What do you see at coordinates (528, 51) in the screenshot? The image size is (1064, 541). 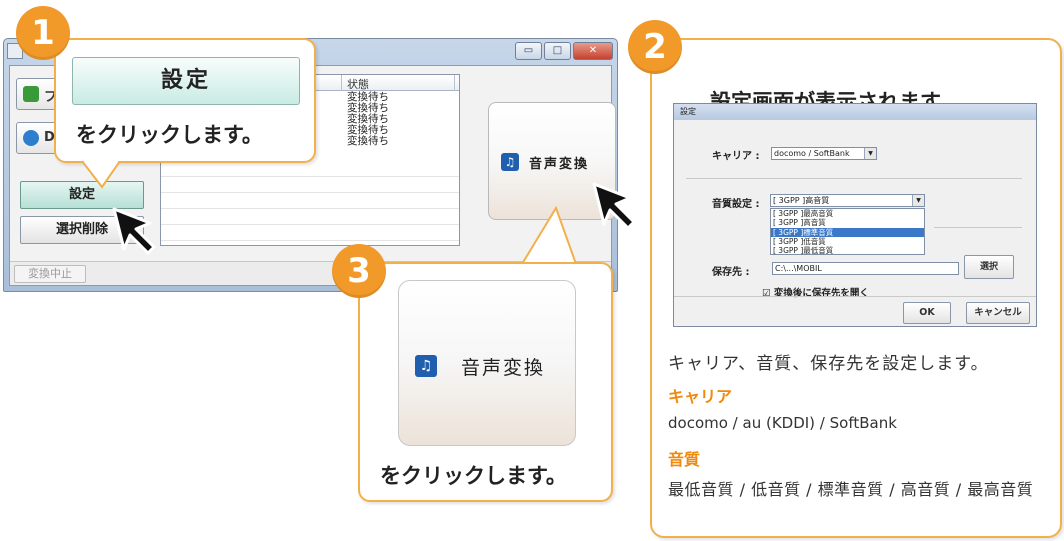 I see `minimize-button: ▭` at bounding box center [528, 51].